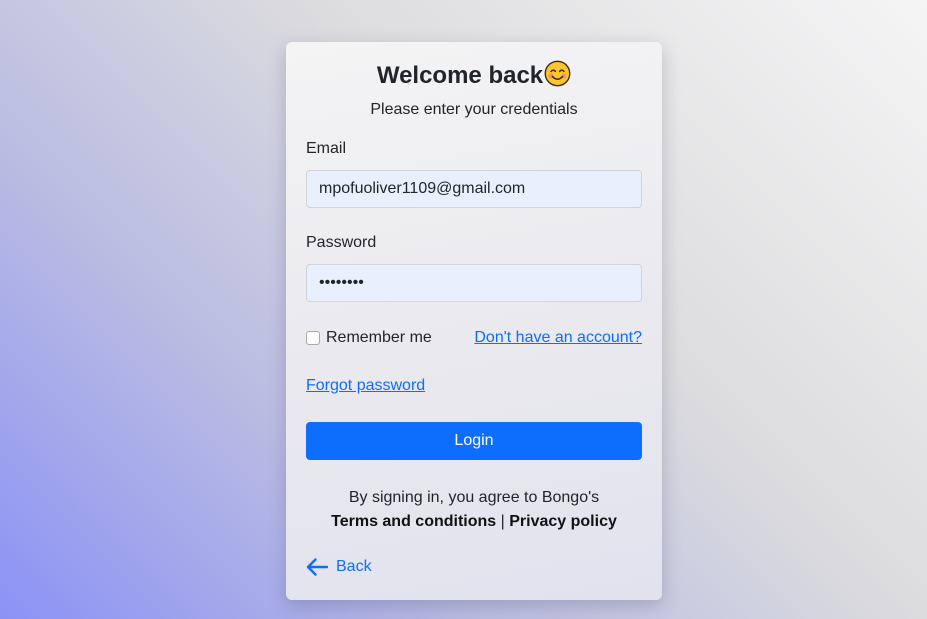 The image size is (927, 619). I want to click on remember-me-checkbox, so click(313, 338).